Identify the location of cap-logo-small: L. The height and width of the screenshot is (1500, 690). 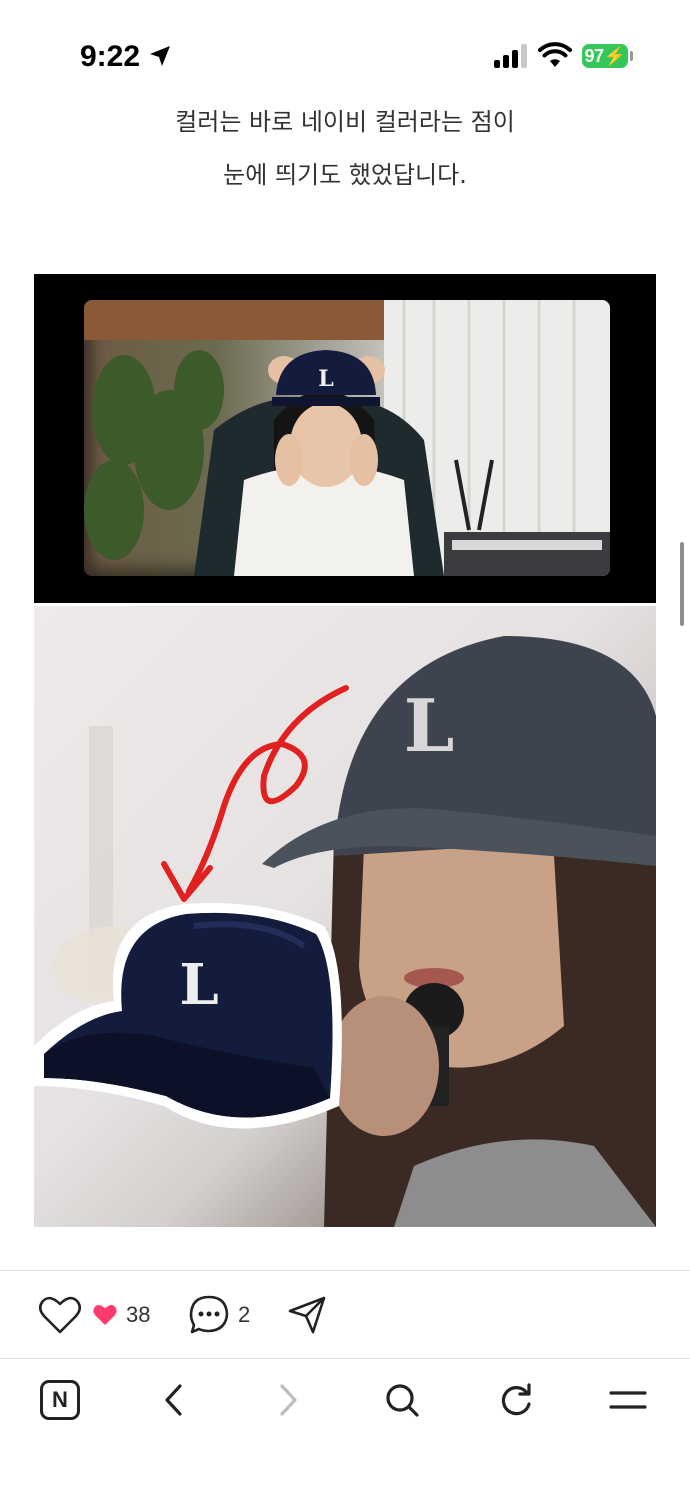
(325, 379).